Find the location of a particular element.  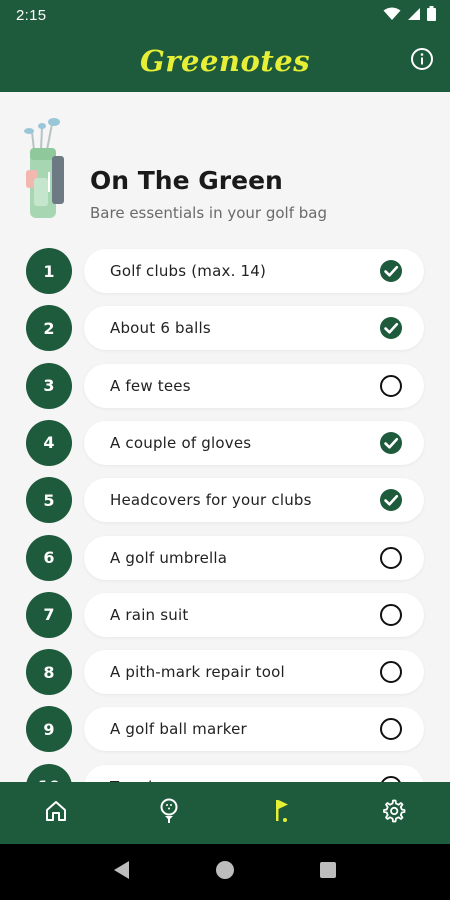

item-label: Headcovers for your clubs is located at coordinates (211, 500).